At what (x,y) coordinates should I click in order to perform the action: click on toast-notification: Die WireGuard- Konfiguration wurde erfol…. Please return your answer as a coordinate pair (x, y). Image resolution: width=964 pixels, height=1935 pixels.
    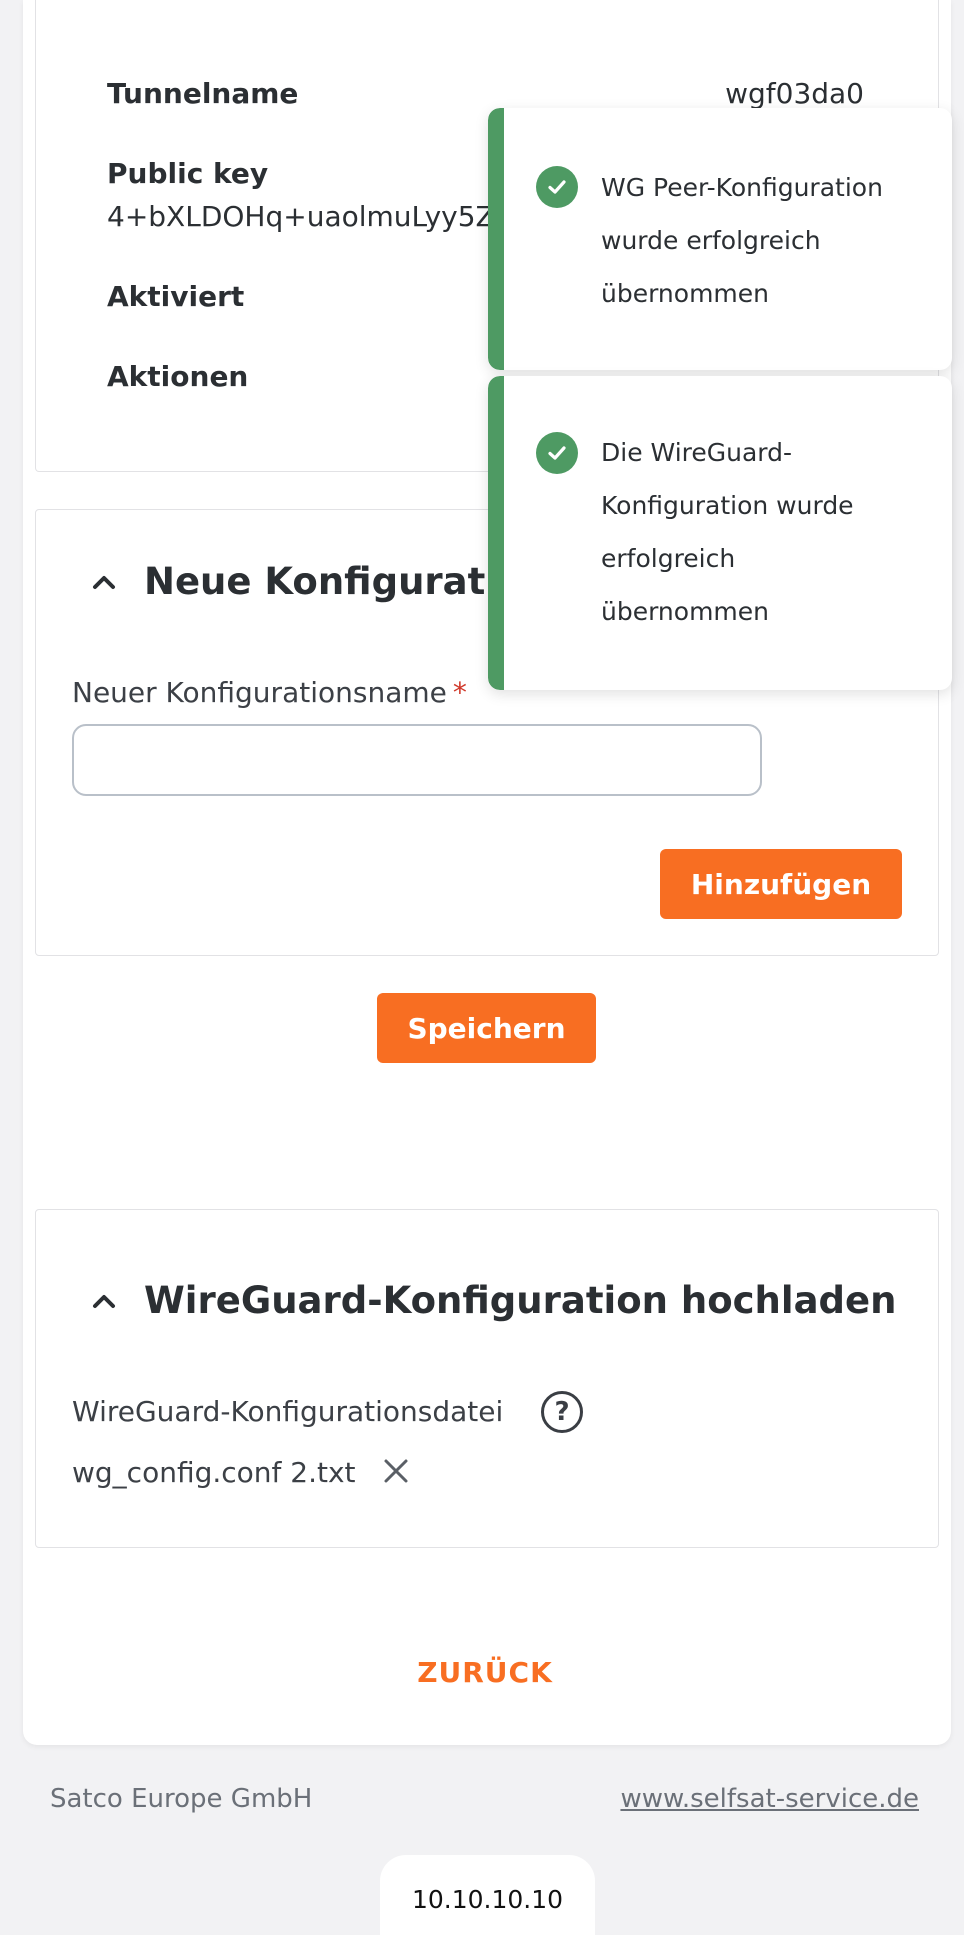
    Looking at the image, I should click on (720, 533).